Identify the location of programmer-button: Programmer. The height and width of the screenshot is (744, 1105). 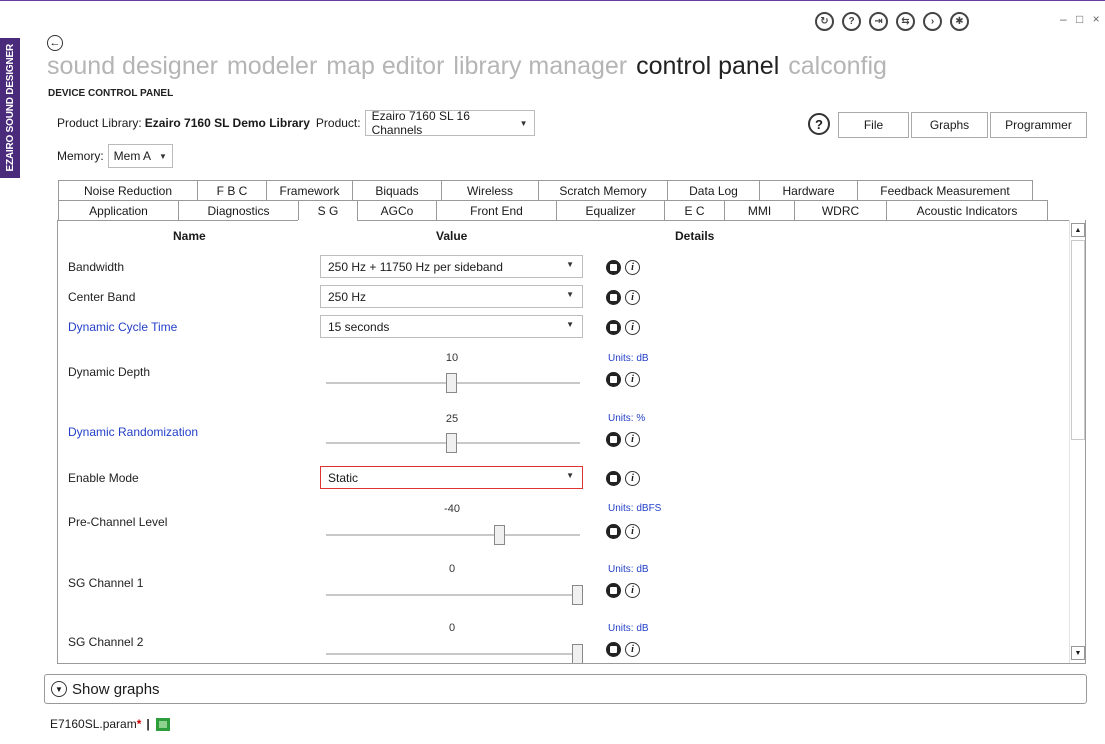
(1038, 125).